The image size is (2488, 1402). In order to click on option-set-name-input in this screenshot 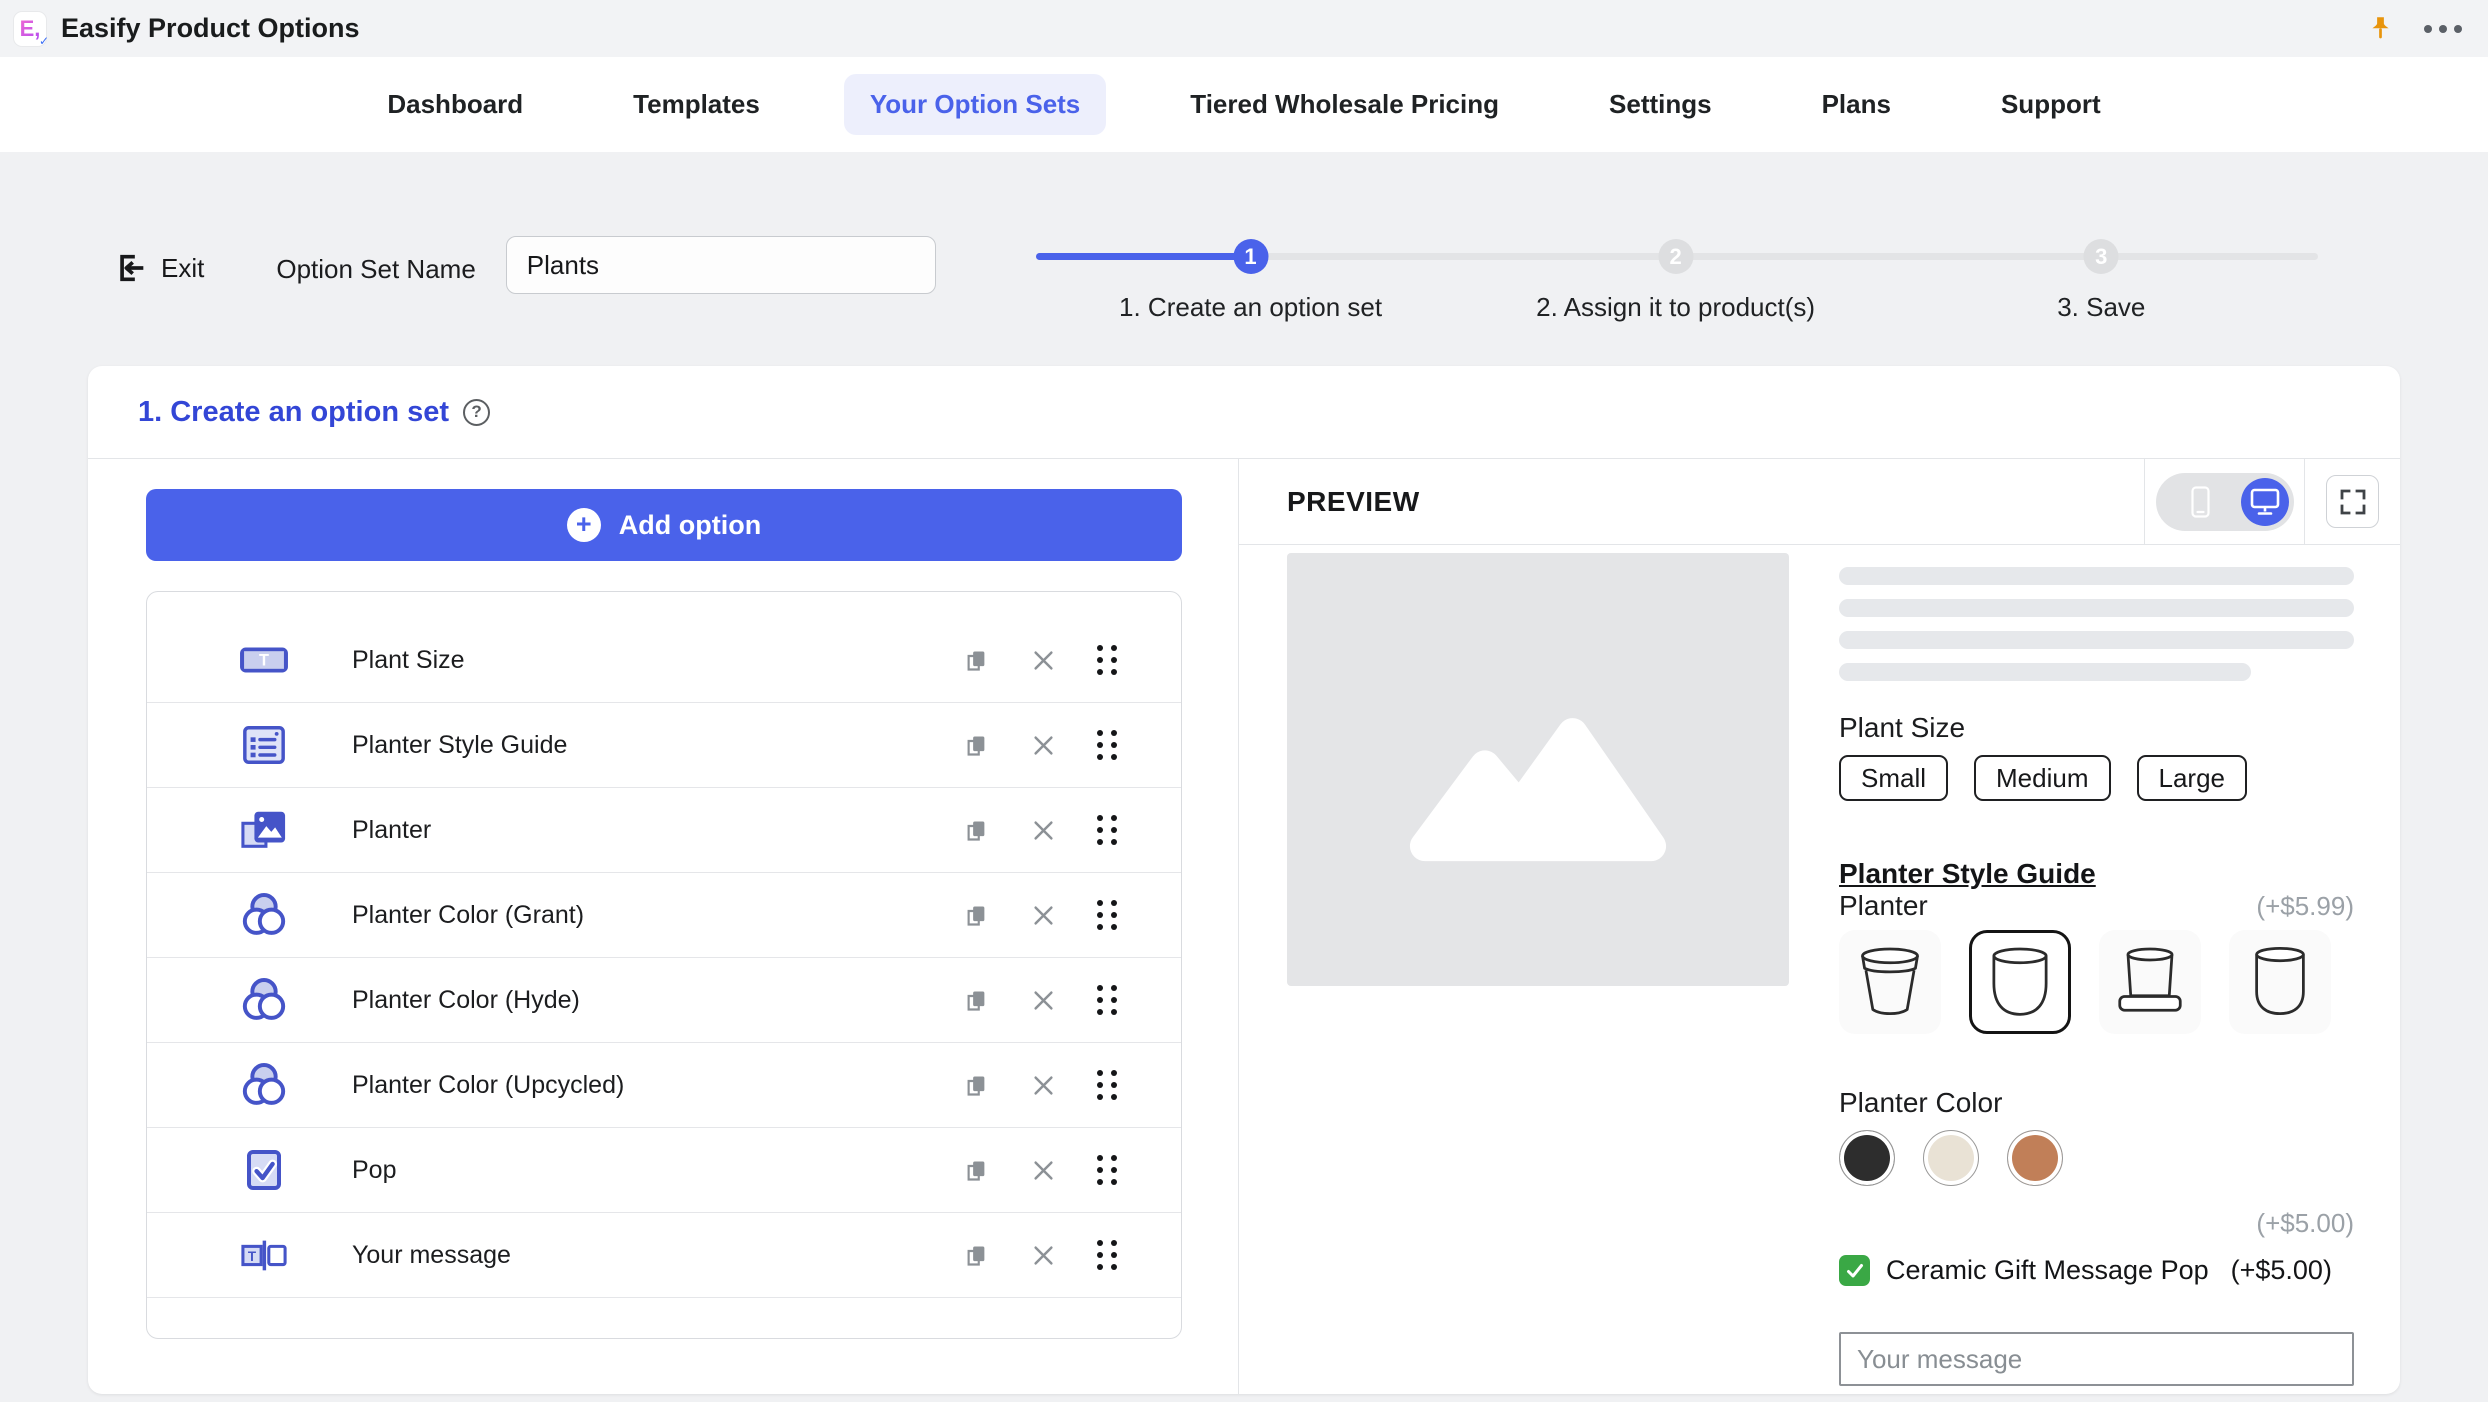, I will do `click(720, 265)`.